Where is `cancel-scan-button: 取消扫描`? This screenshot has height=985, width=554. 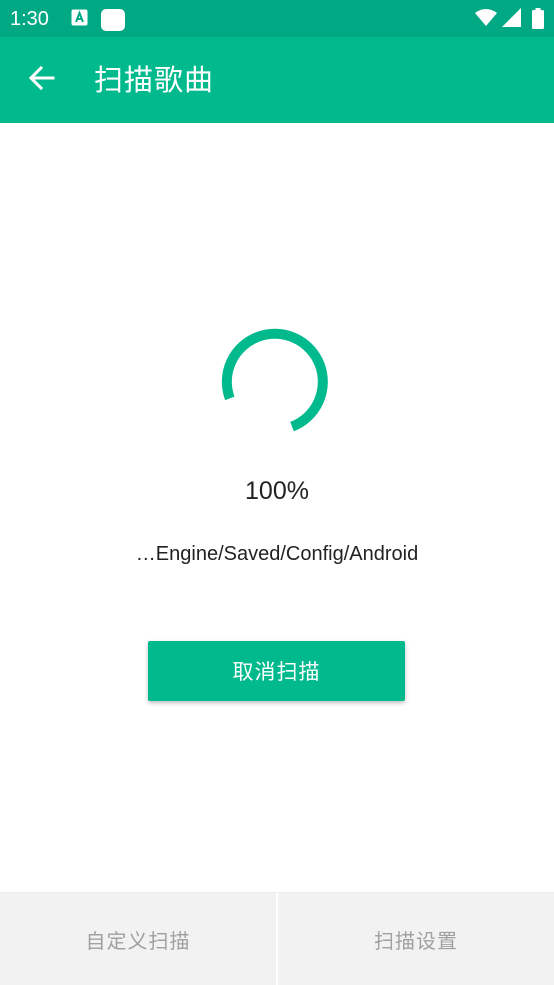
cancel-scan-button: 取消扫描 is located at coordinates (276, 671).